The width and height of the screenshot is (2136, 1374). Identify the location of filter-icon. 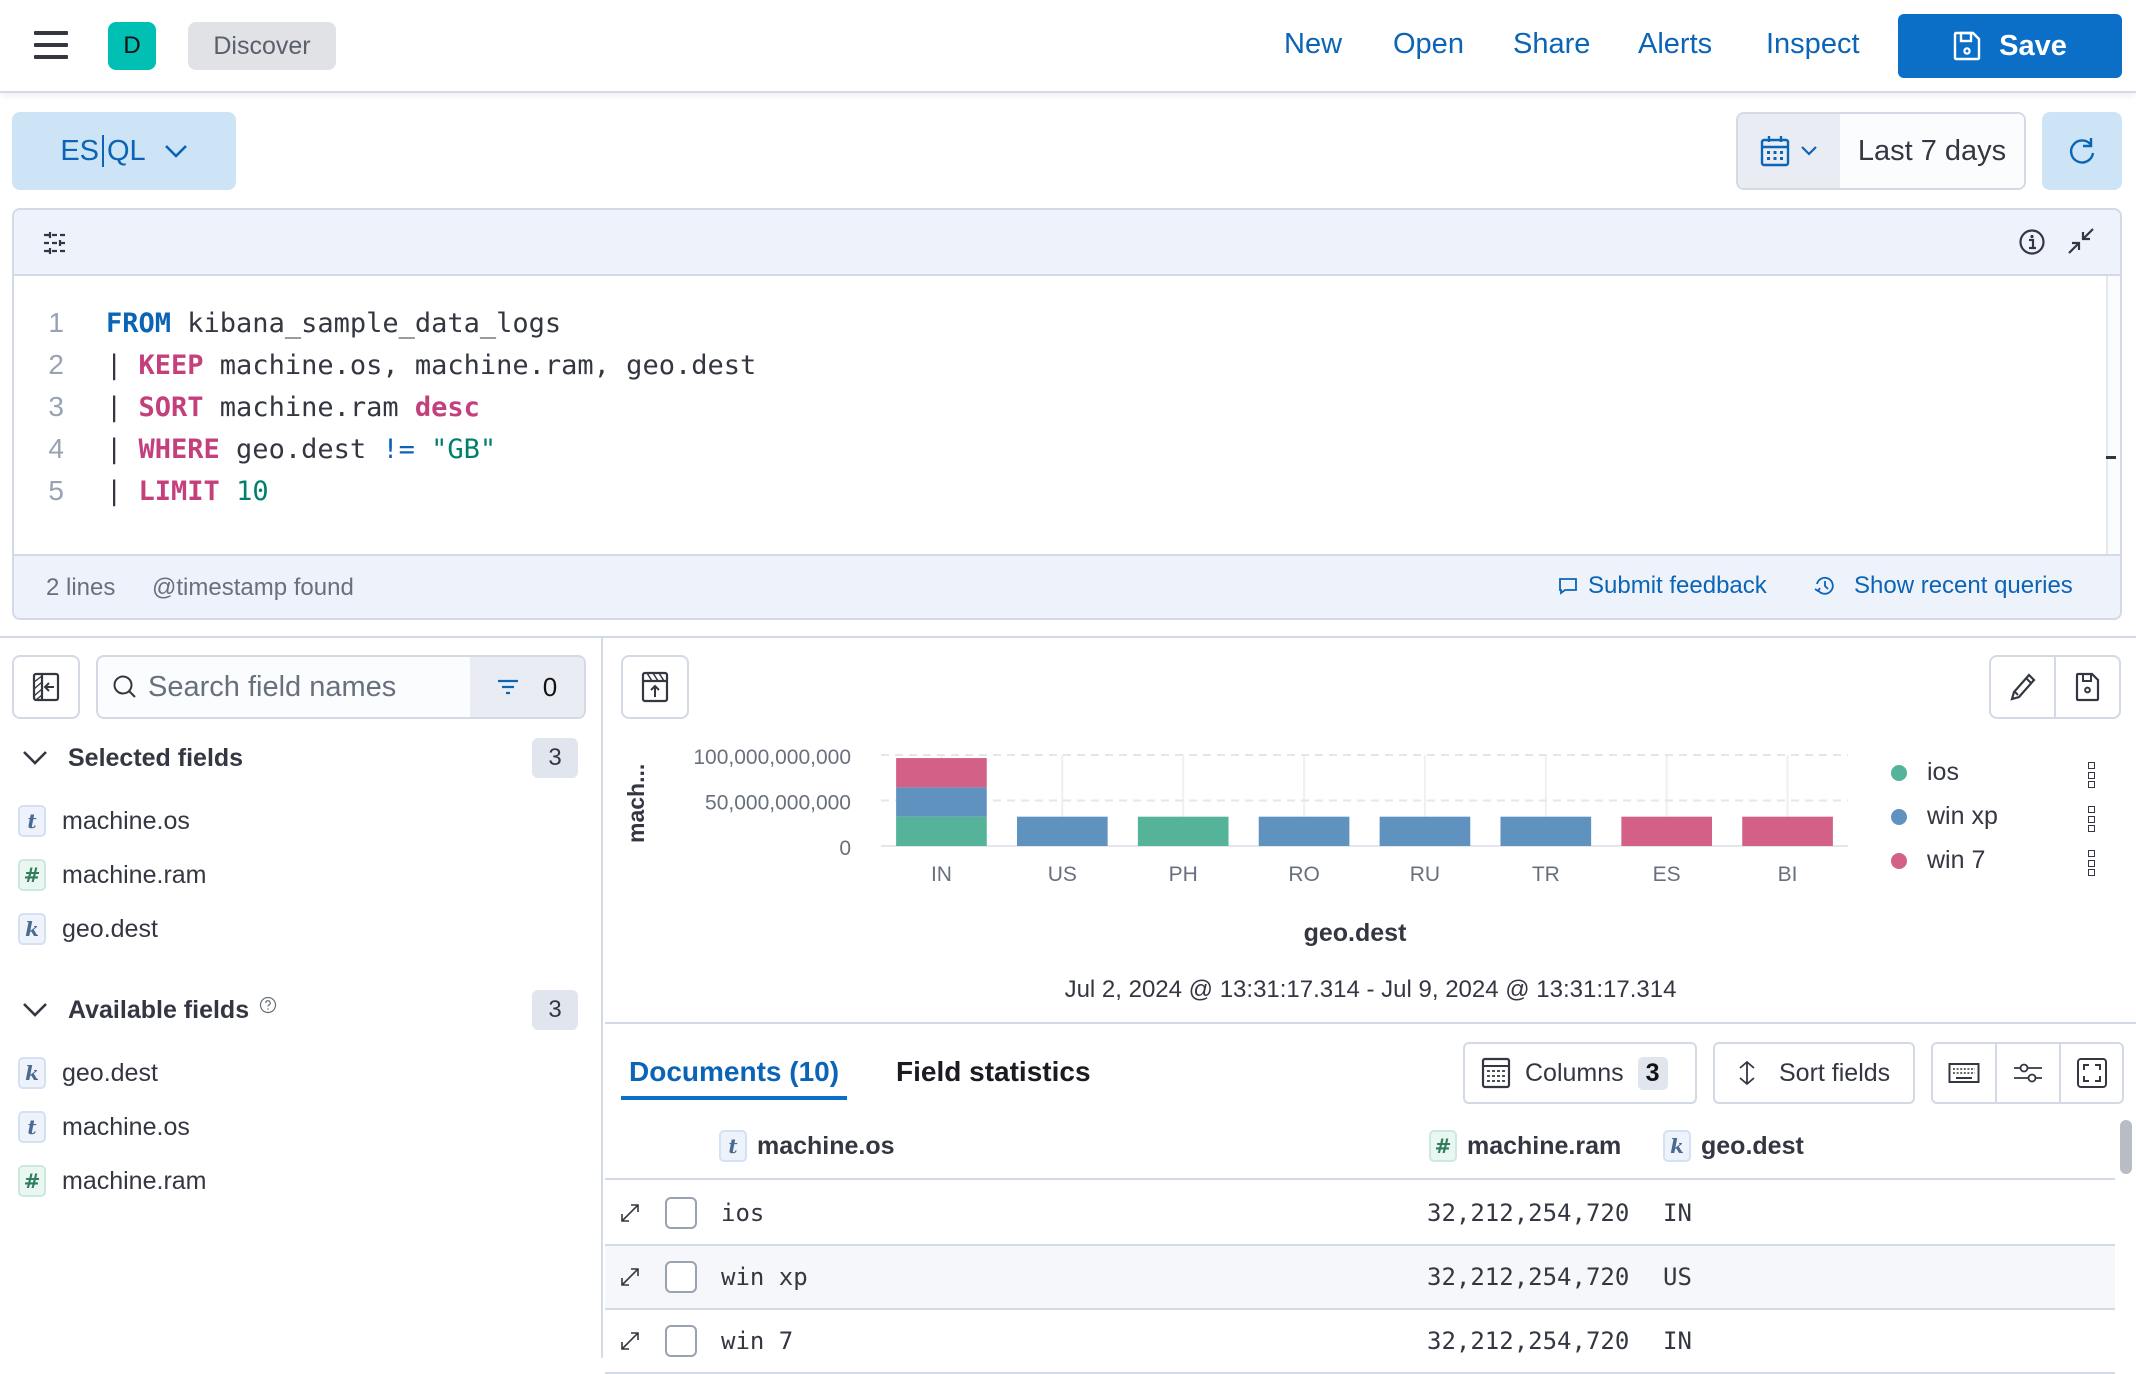
(507, 687).